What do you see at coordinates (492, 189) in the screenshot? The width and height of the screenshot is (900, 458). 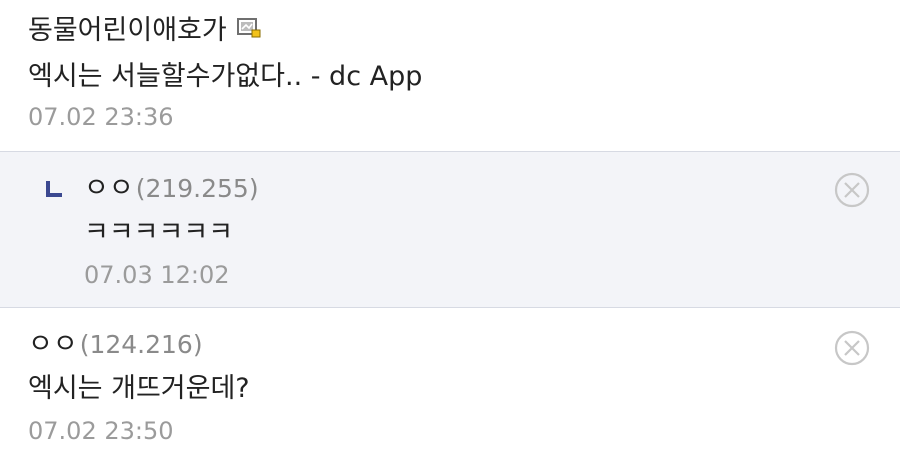 I see `reply-header: ㅇㅇ (219.255)` at bounding box center [492, 189].